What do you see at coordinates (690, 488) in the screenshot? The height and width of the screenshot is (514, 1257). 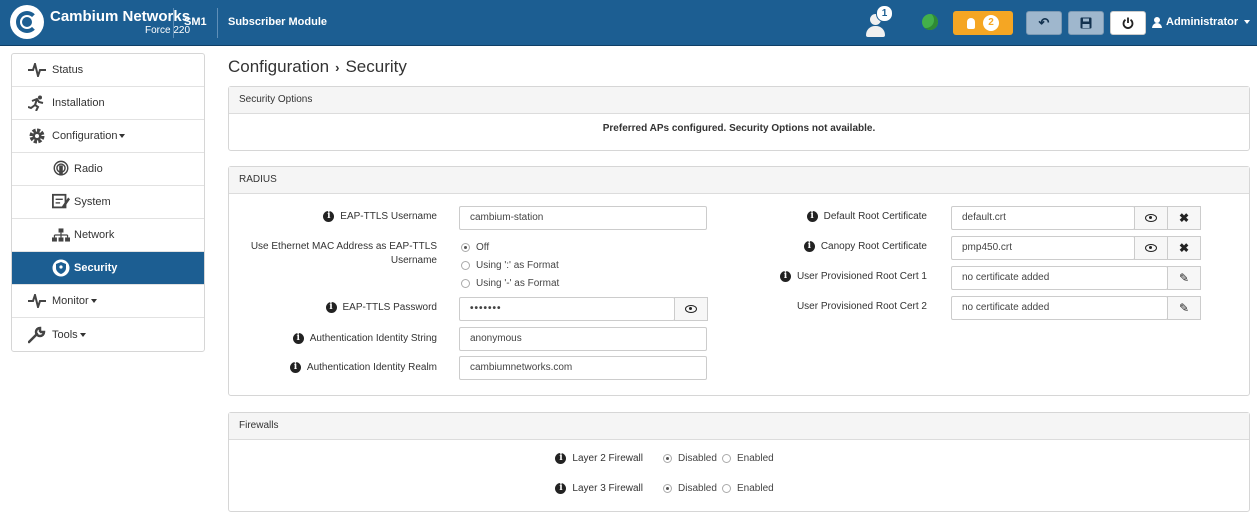 I see `layer3-disabled-radio: Disabled` at bounding box center [690, 488].